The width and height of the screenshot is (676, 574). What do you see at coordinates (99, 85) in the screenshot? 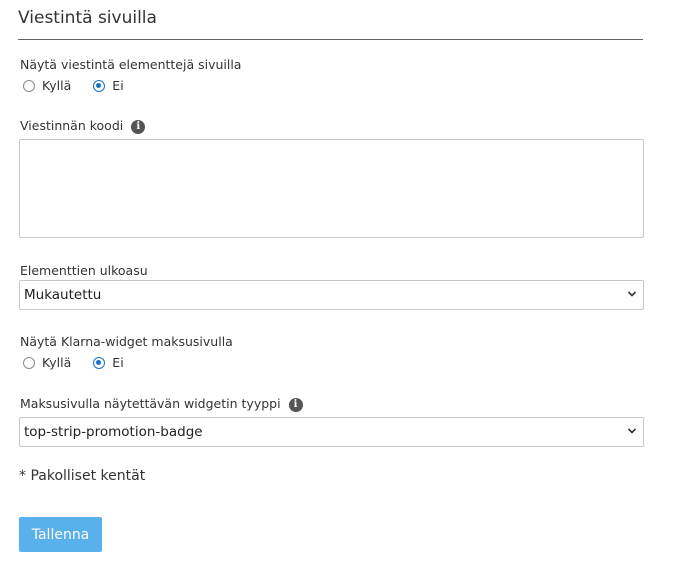
I see `show-messaging-no-radio` at bounding box center [99, 85].